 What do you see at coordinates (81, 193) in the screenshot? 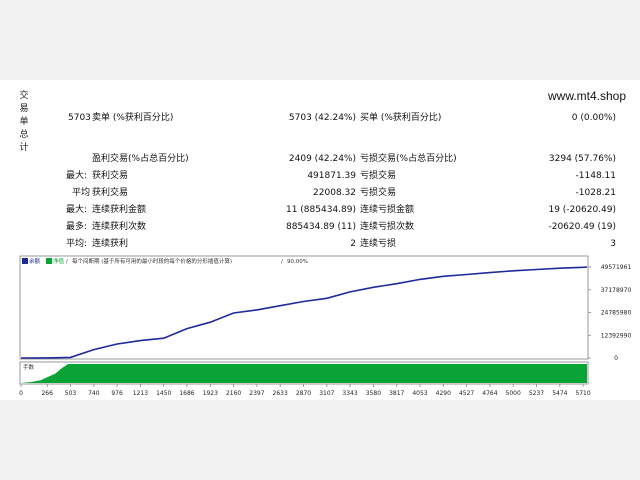
I see `row-prefix: 平均` at bounding box center [81, 193].